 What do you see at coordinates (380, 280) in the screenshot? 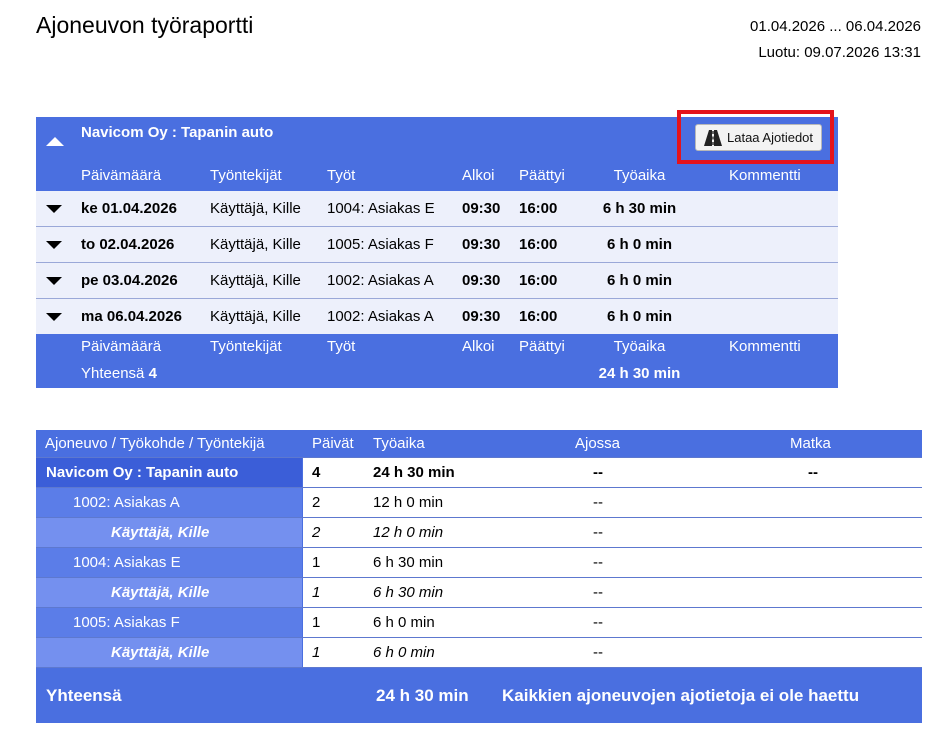
I see `row-job: 1002: Asiakas A` at bounding box center [380, 280].